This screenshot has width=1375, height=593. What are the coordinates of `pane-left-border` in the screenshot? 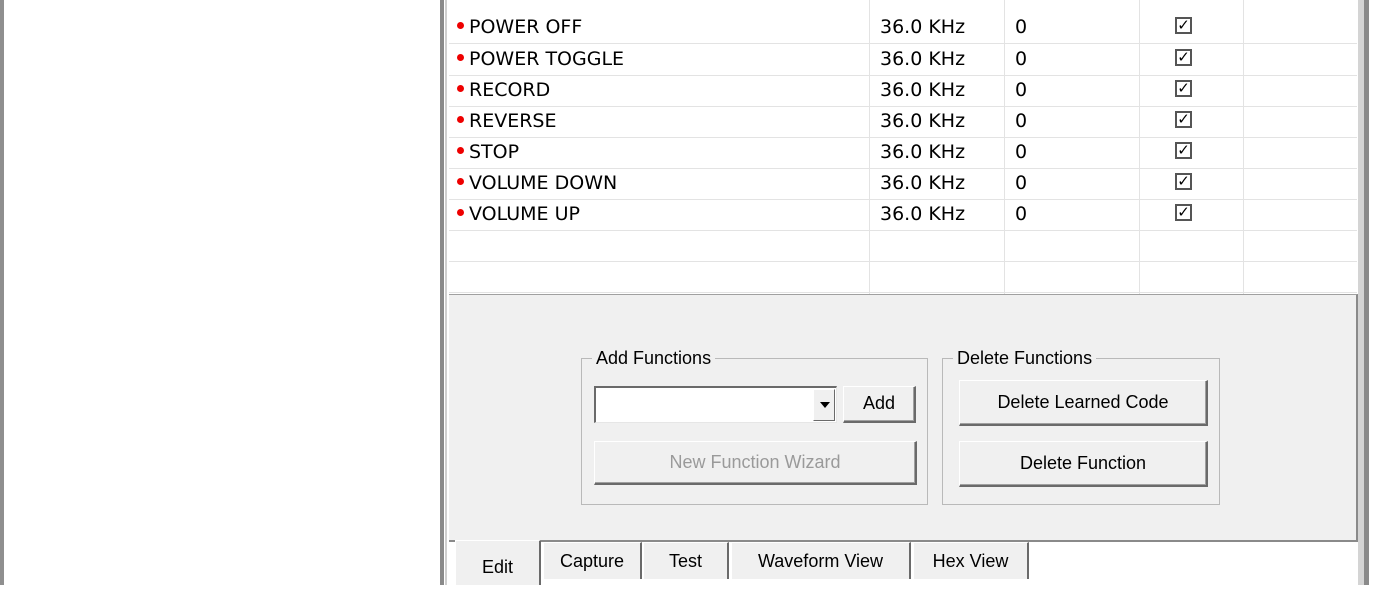 It's located at (442, 292).